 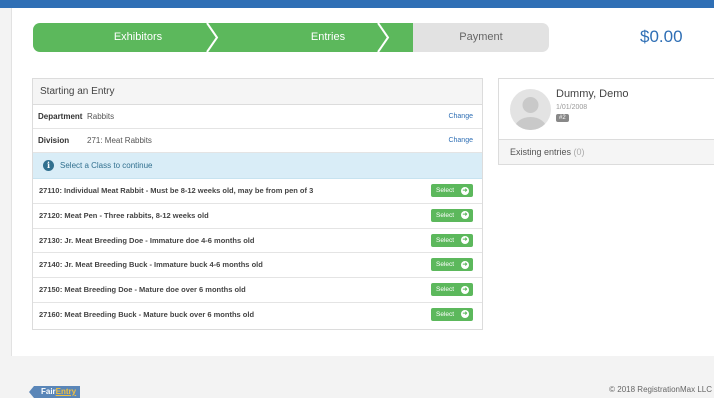 I want to click on fairentry-logo: FairEntry, so click(x=54, y=392).